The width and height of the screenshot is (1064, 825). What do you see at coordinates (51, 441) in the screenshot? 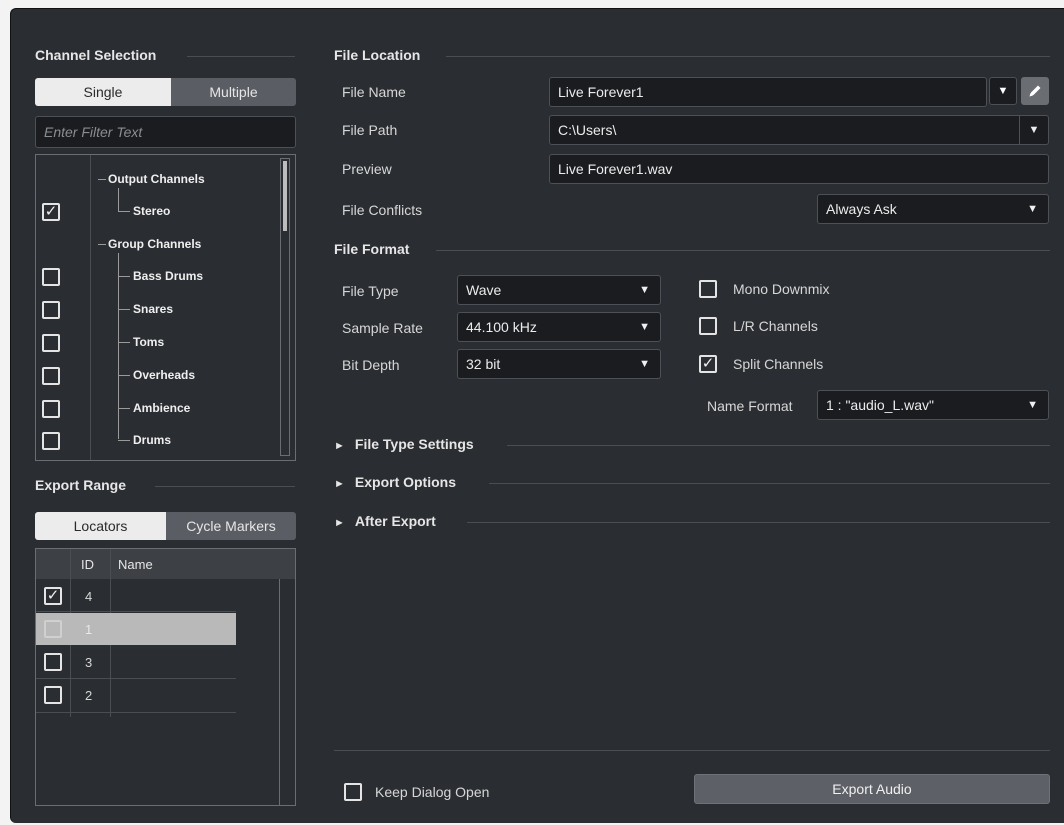
I see `drums-checkbox` at bounding box center [51, 441].